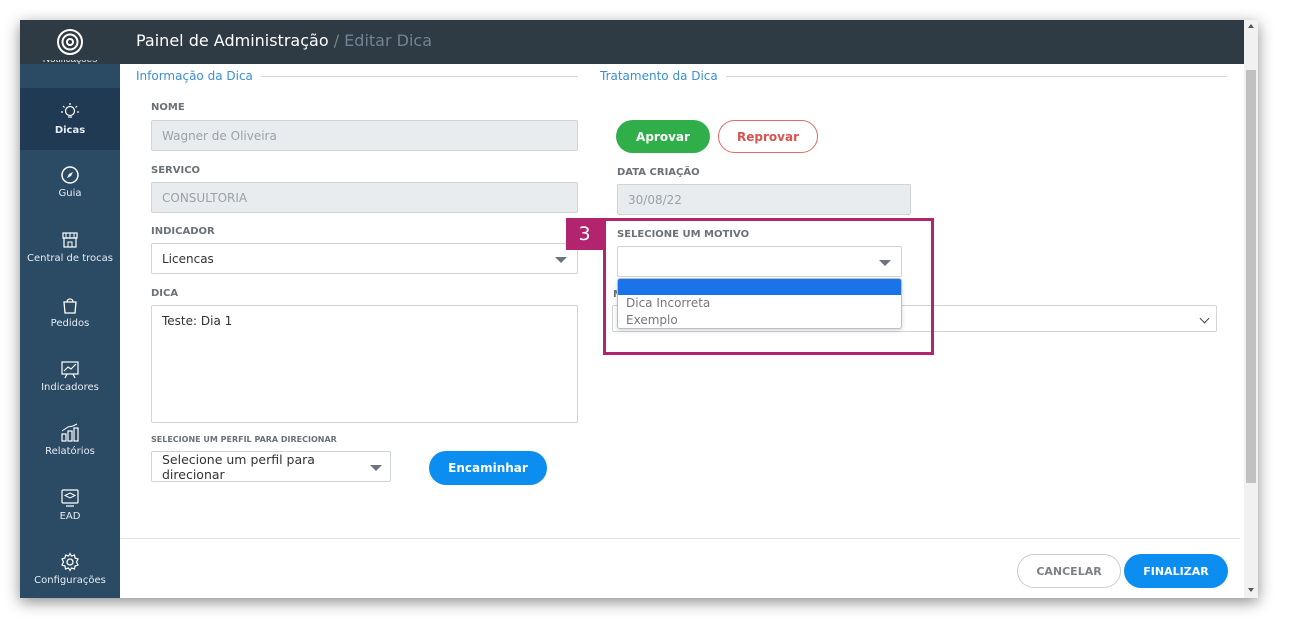 This screenshot has height=637, width=1300. Describe the element at coordinates (70, 63) in the screenshot. I see `sidebar-item-notificacoes-label: Notificações` at that location.